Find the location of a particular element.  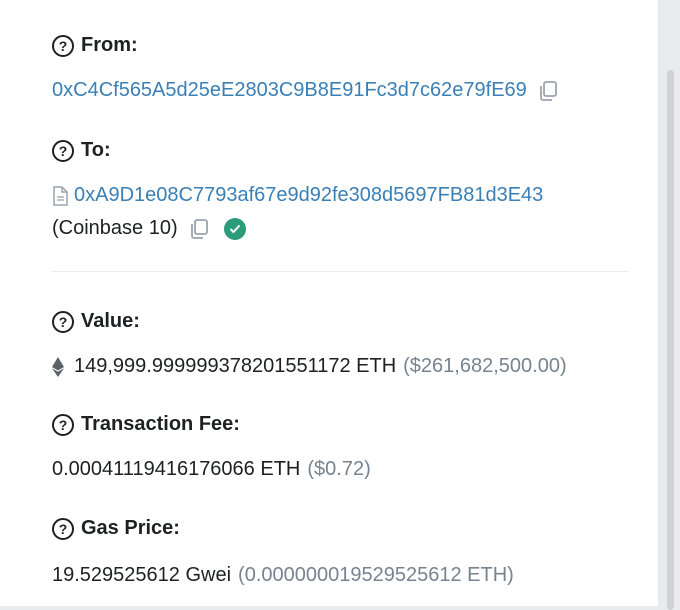

to-name-row: (Coinbase 10) is located at coordinates (149, 228).